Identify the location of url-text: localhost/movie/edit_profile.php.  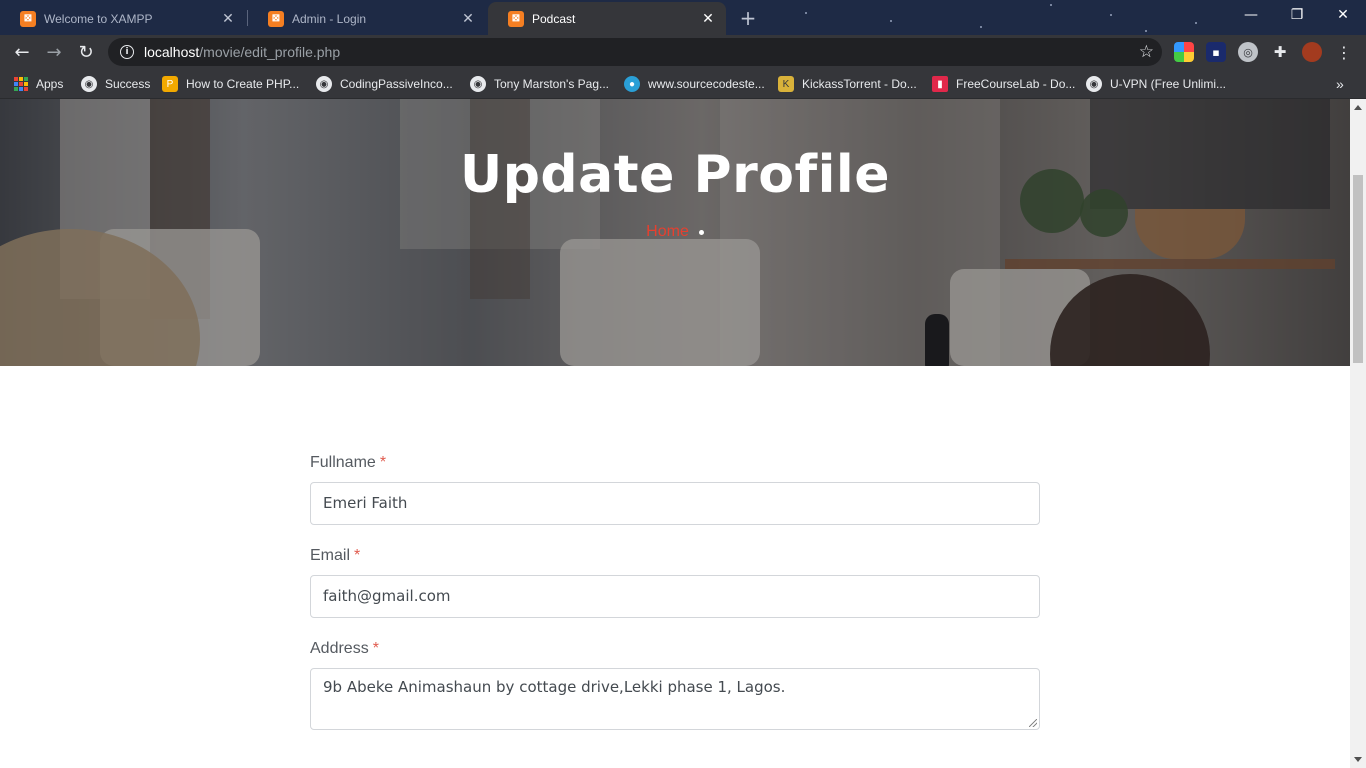
(242, 52).